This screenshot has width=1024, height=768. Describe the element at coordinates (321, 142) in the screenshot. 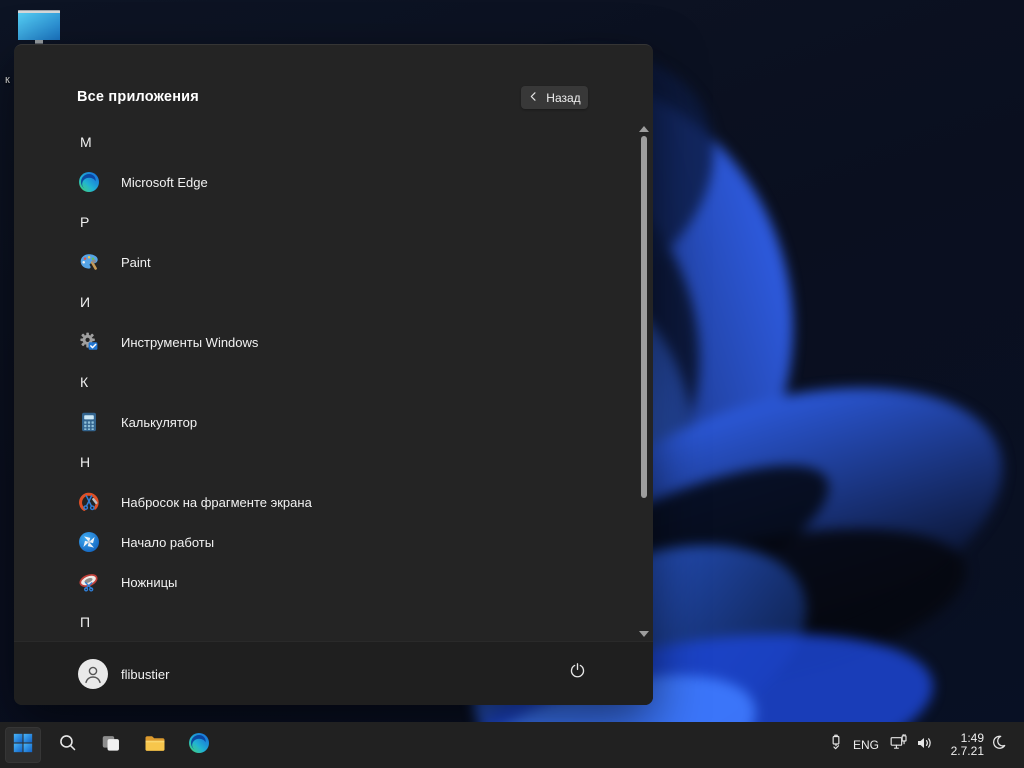

I see `section-letter: М` at that location.